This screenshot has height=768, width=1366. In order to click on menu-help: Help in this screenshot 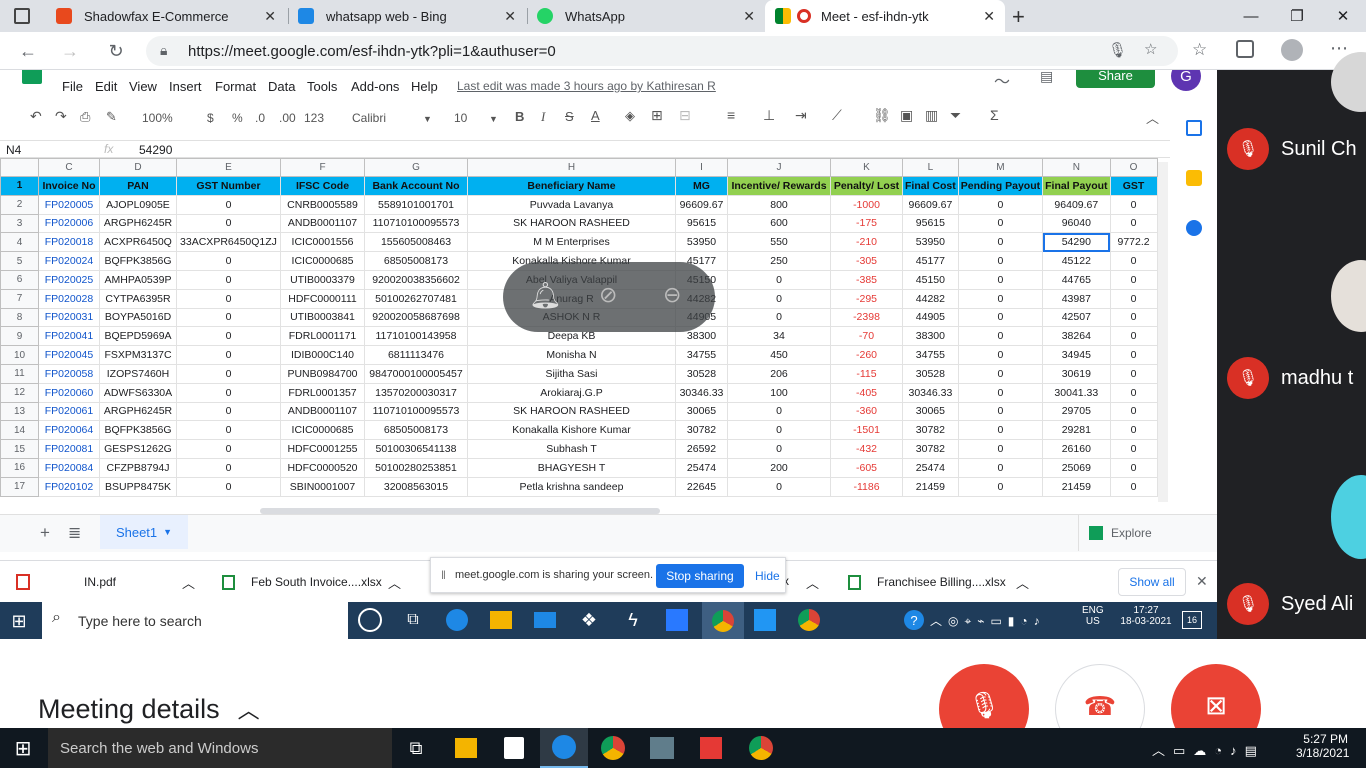, I will do `click(424, 86)`.